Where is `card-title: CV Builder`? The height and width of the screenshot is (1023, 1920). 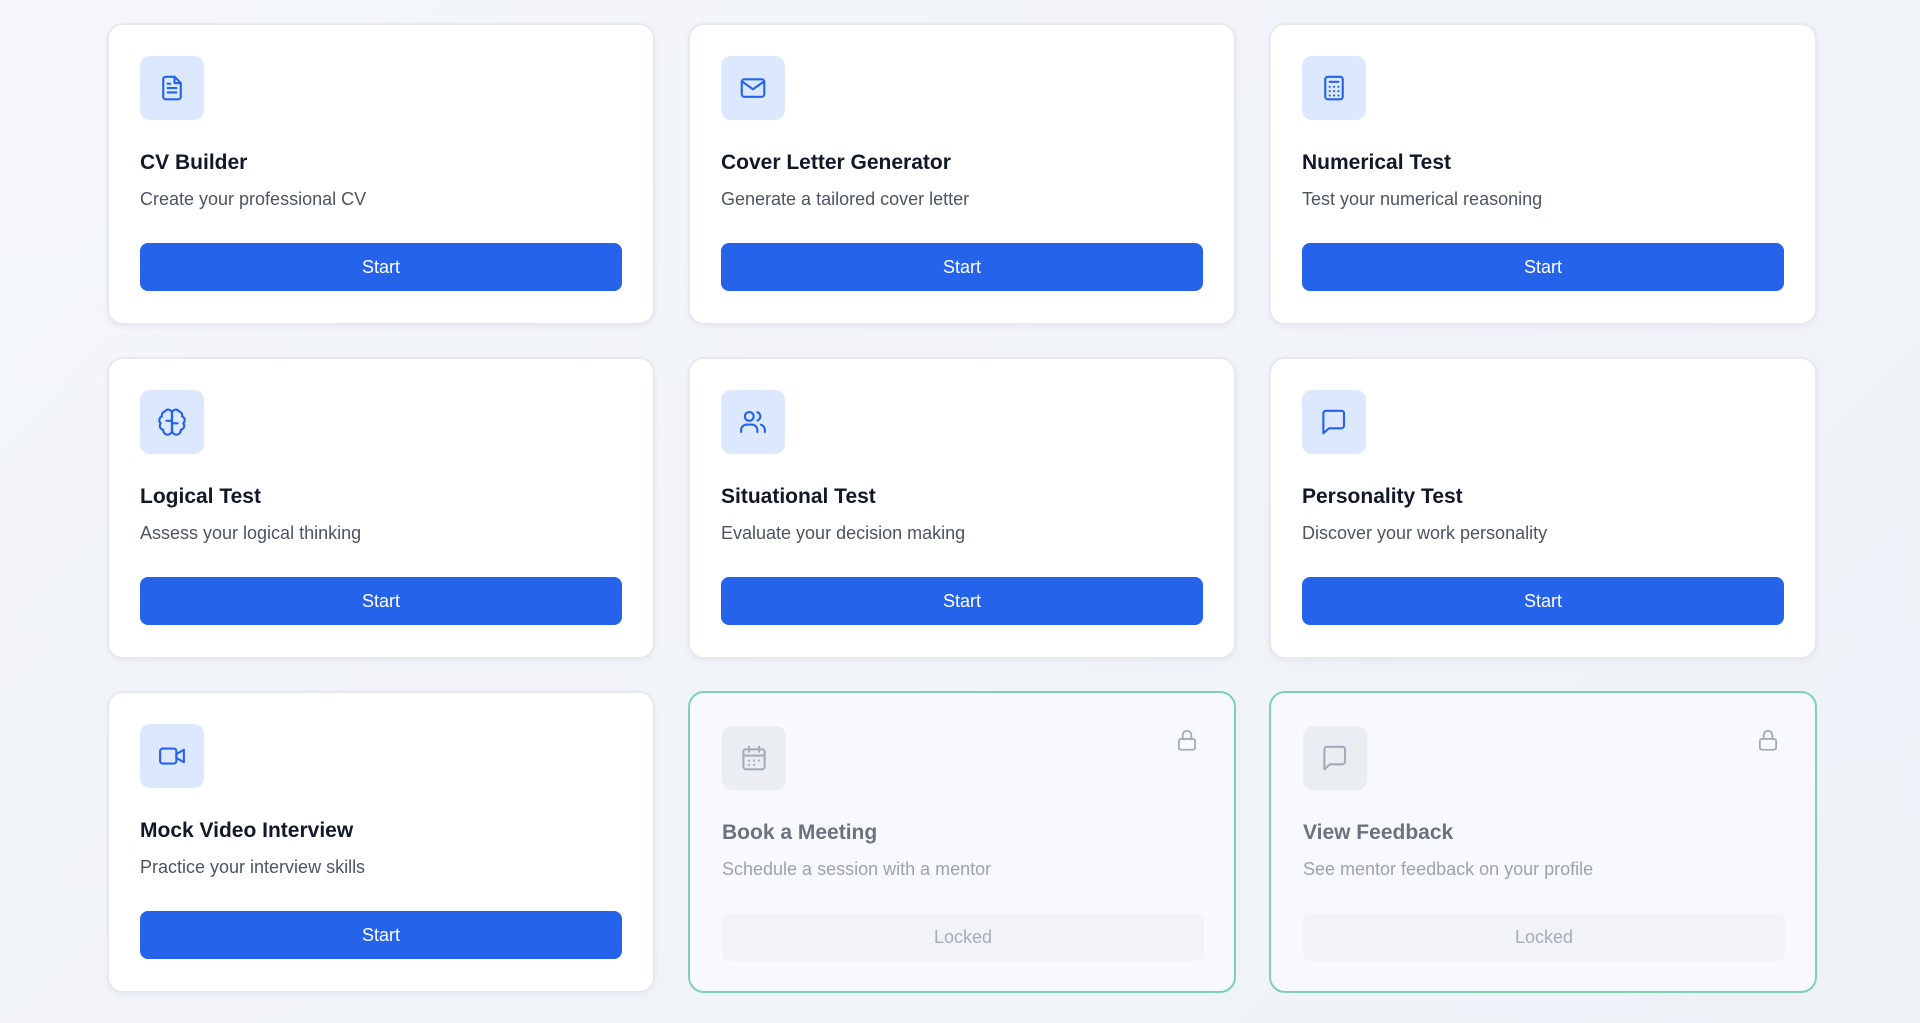 card-title: CV Builder is located at coordinates (194, 162).